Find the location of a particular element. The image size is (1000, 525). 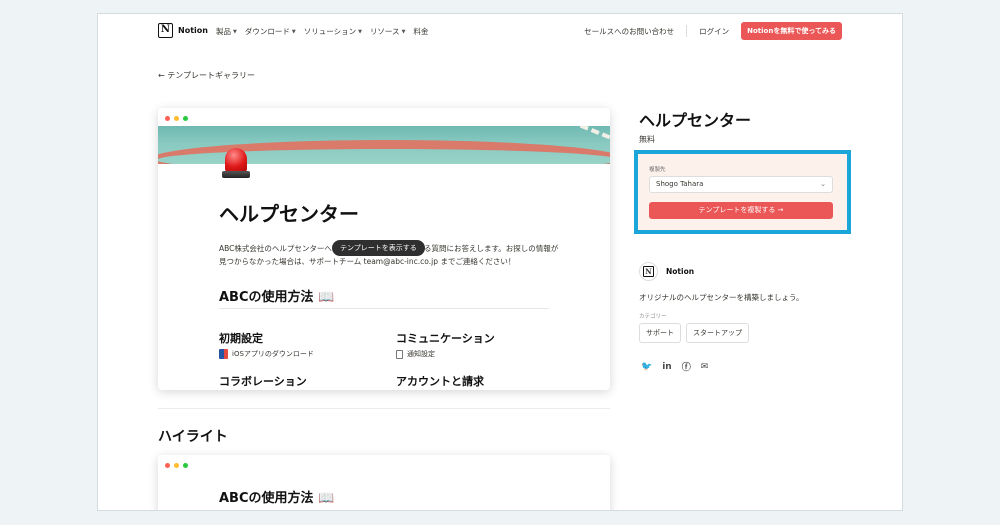

menu-item-solutions: ソリューション ▼ is located at coordinates (333, 31).